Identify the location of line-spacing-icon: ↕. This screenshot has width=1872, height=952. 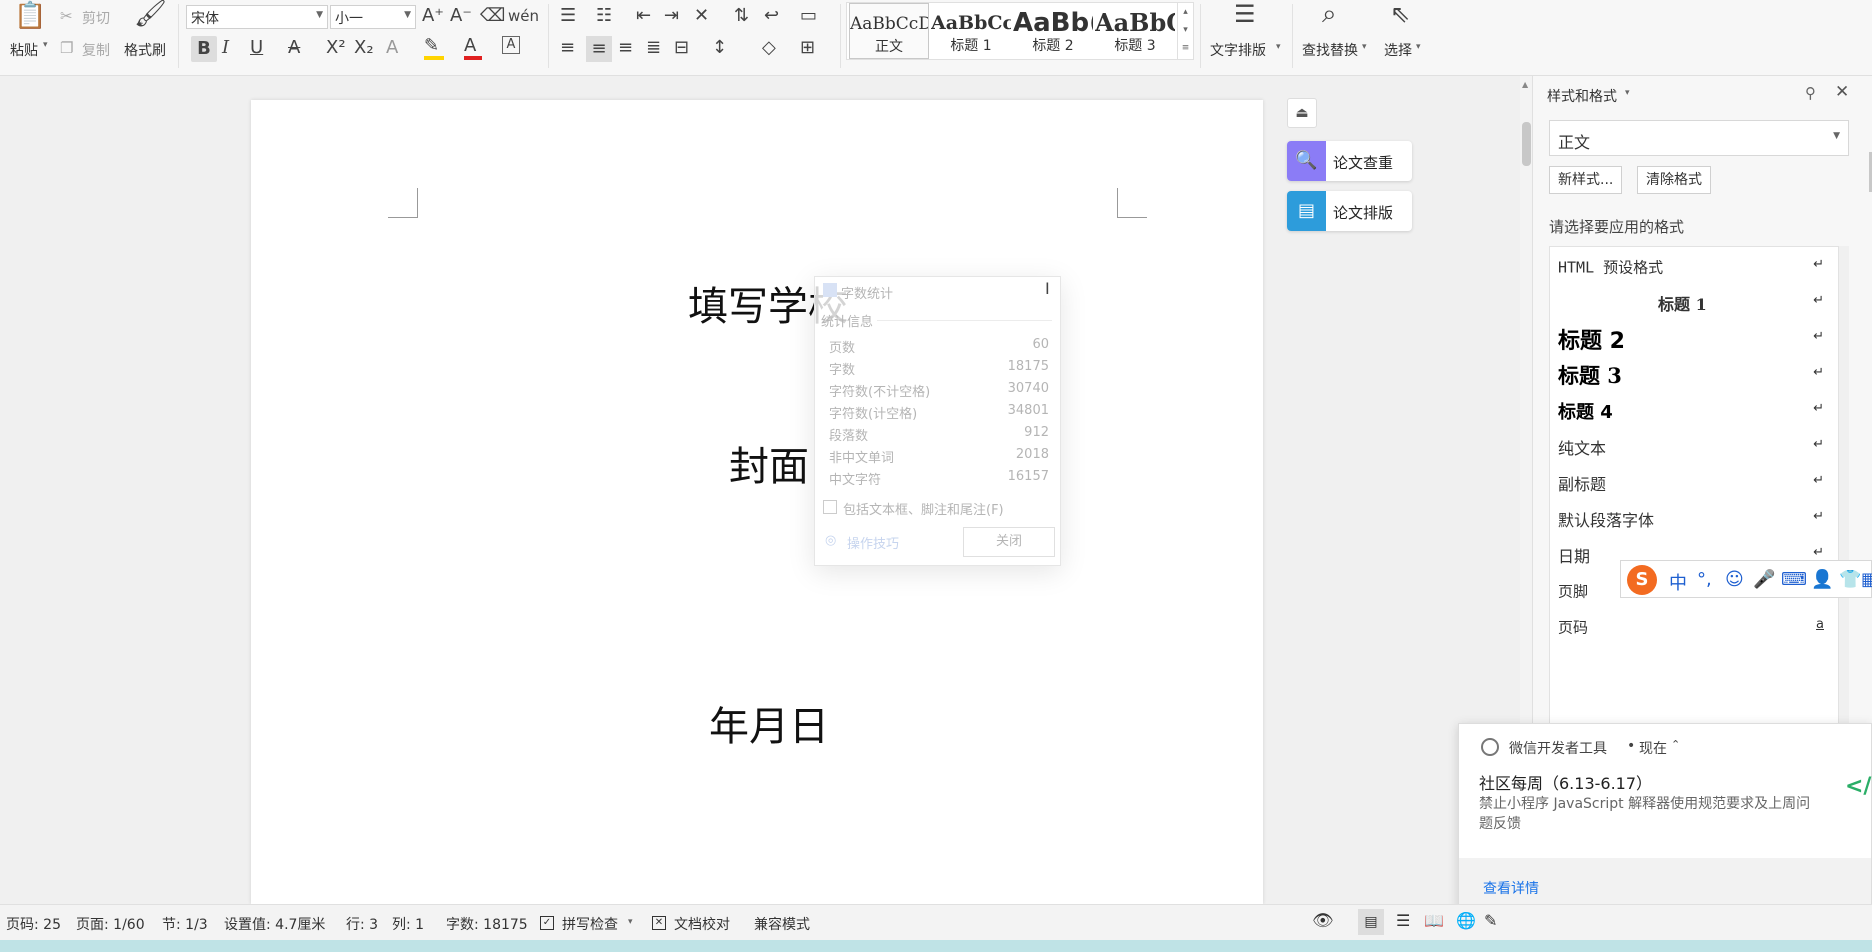
(719, 48).